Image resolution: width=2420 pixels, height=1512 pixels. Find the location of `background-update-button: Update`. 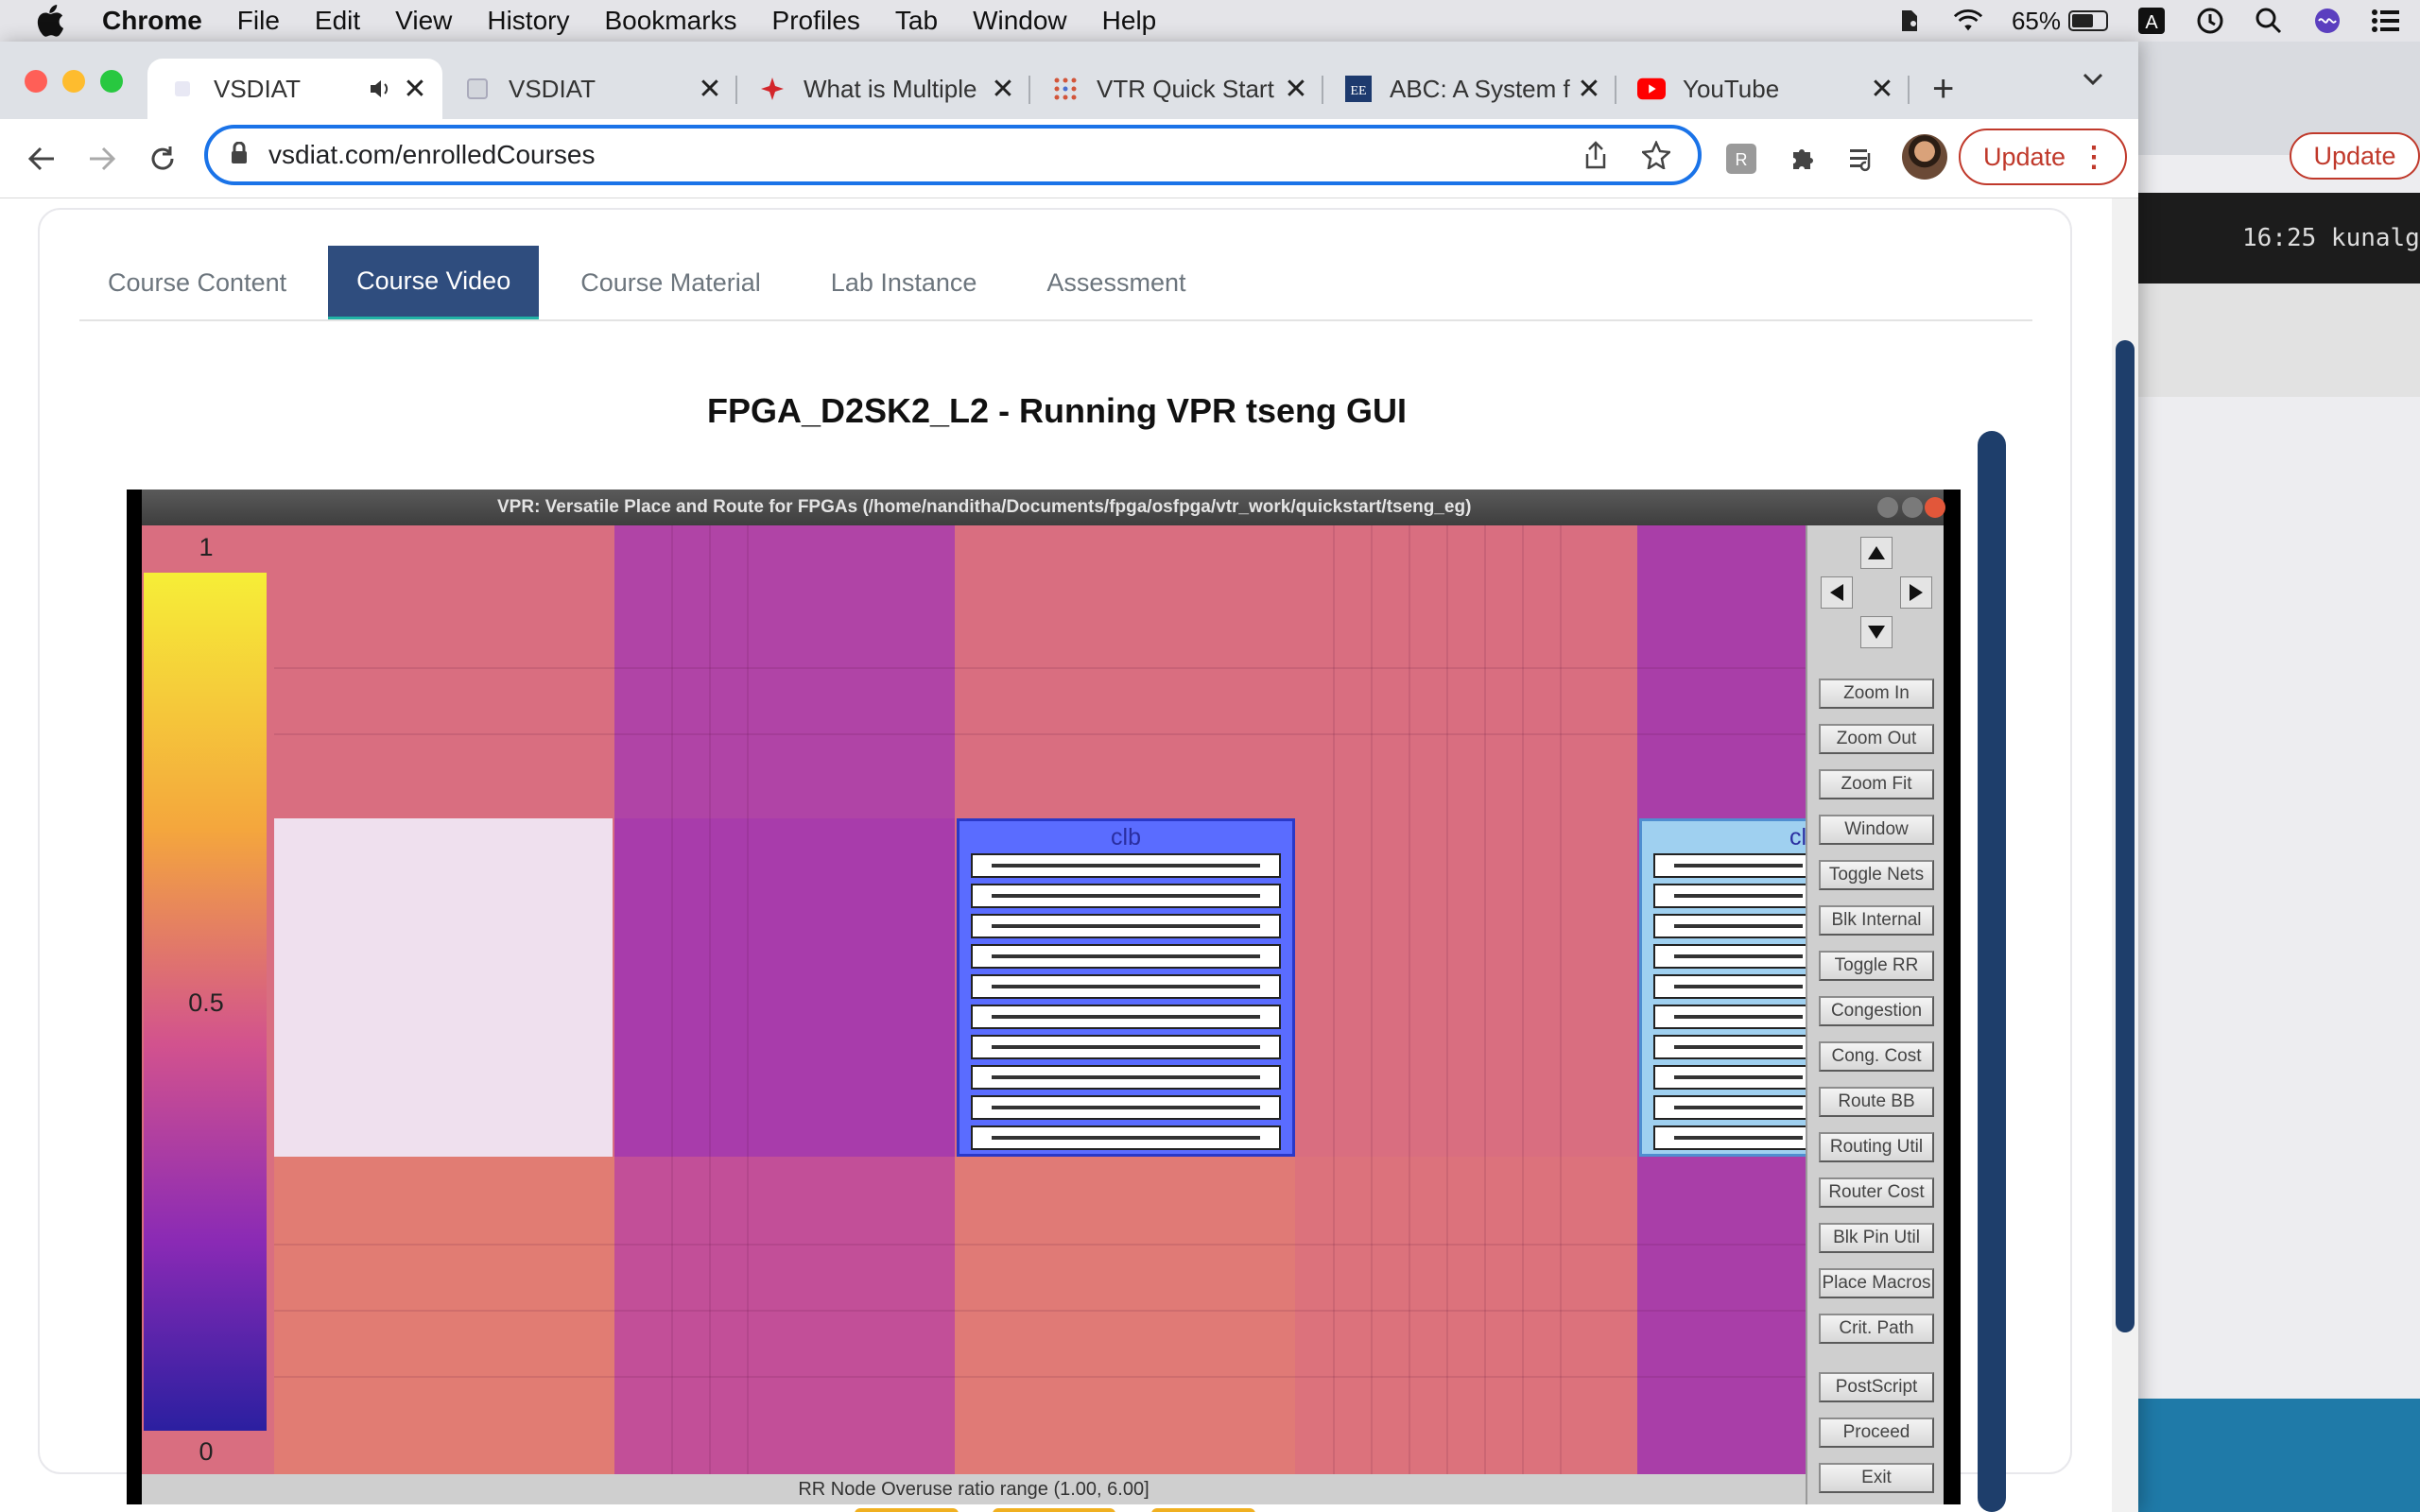

background-update-button: Update is located at coordinates (2355, 156).